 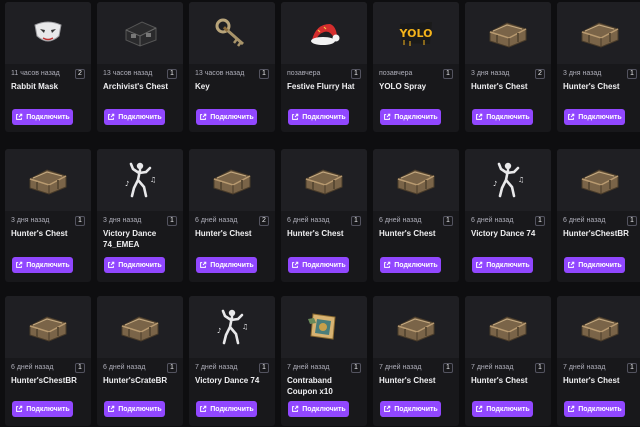 I want to click on reward-card: 6 дней назад 1 Hunter's Chest Подключить, so click(x=324, y=215).